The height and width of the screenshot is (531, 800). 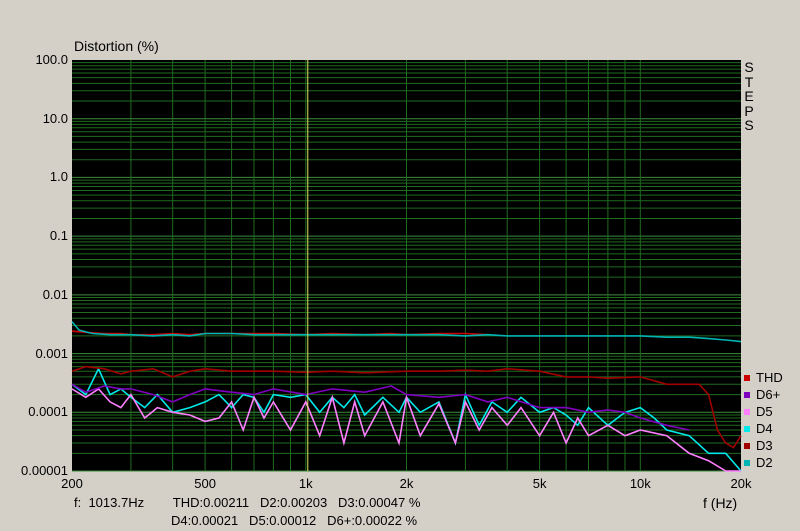 I want to click on legend-item-d2: D2, so click(x=763, y=462).